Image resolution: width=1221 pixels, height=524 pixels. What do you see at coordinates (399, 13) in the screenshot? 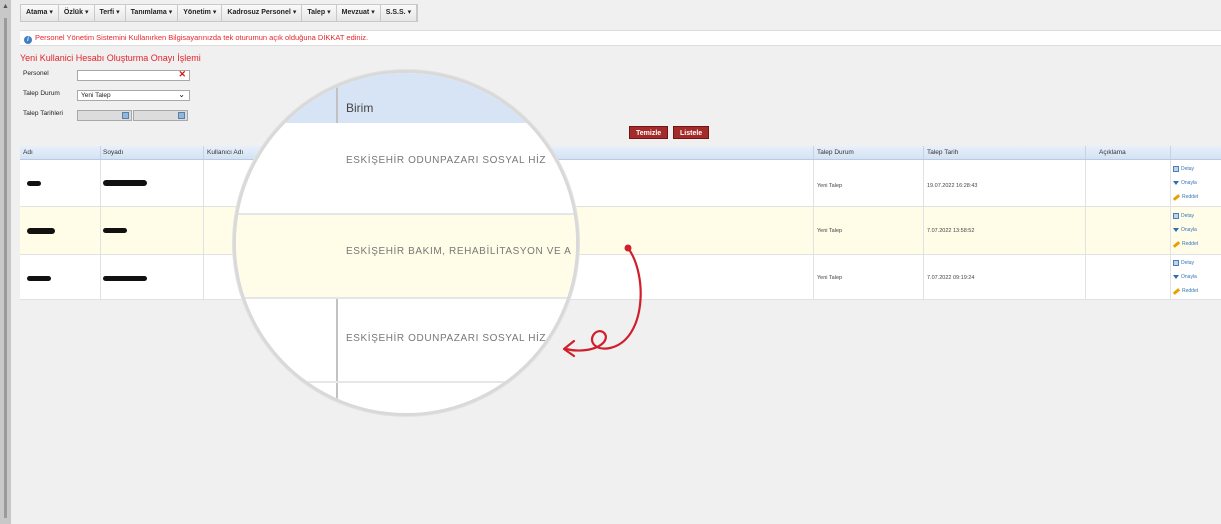
I see `menu-sss: S.S.S. ▾` at bounding box center [399, 13].